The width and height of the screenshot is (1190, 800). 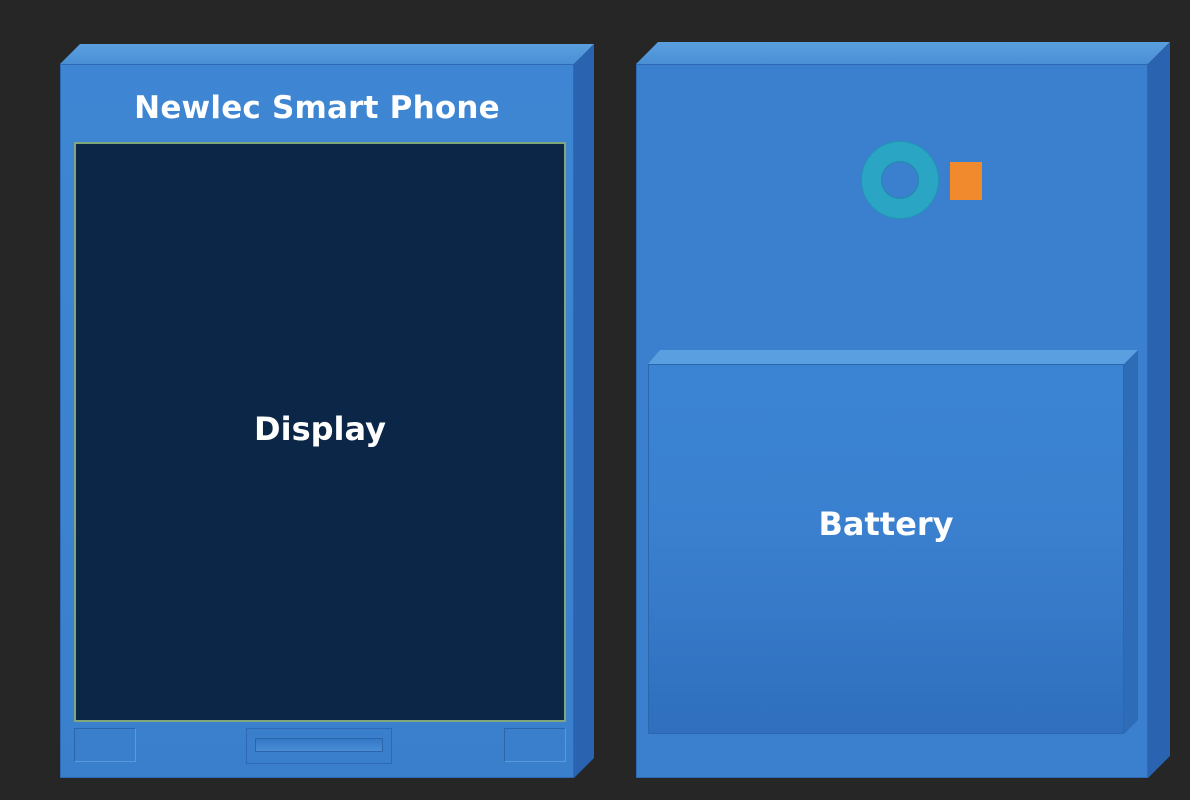 I want to click on home-button-slot, so click(x=319, y=745).